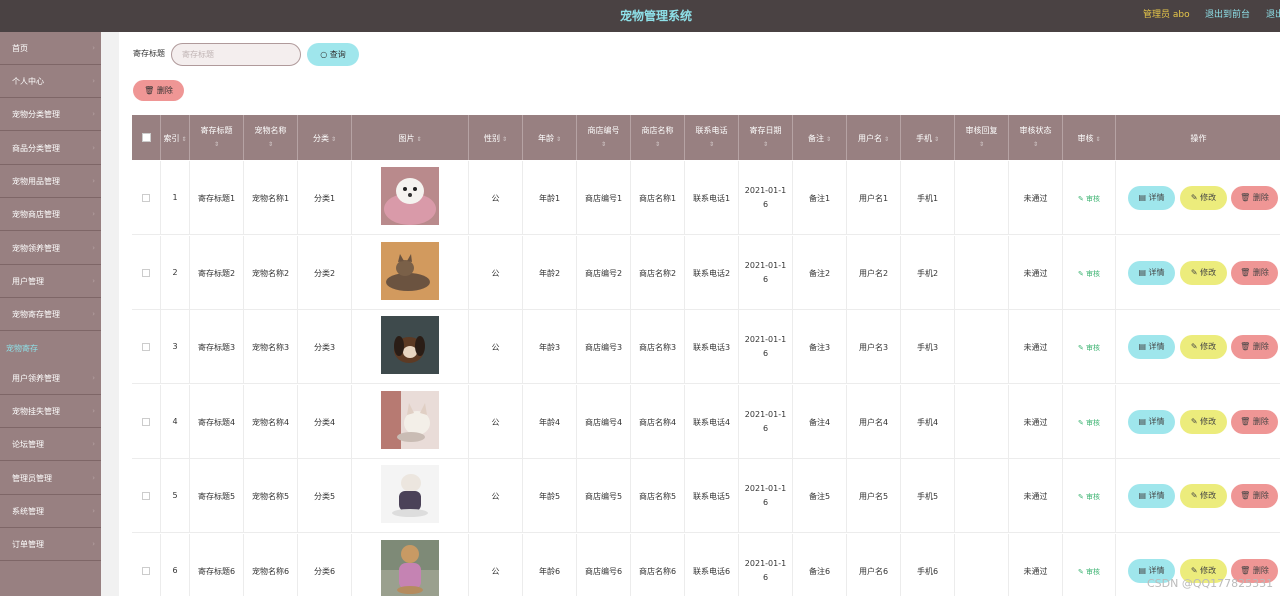 This screenshot has width=1280, height=596. I want to click on table-cell-date: 2021-01-16, so click(766, 347).